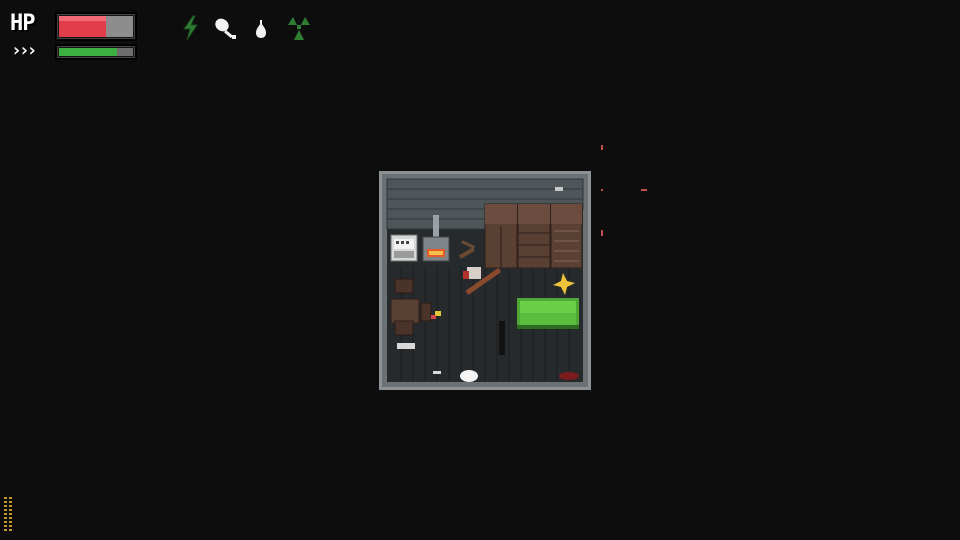 The image size is (960, 540). I want to click on hp-bar, so click(96, 26).